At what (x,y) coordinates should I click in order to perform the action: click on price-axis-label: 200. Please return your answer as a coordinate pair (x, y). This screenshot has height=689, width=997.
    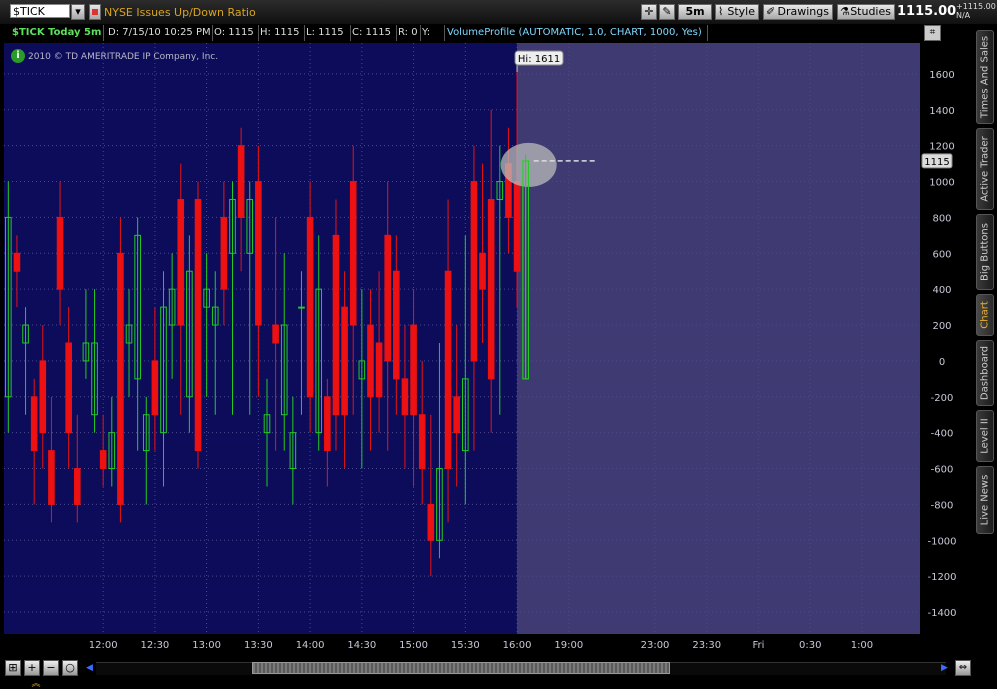
    Looking at the image, I should click on (941, 326).